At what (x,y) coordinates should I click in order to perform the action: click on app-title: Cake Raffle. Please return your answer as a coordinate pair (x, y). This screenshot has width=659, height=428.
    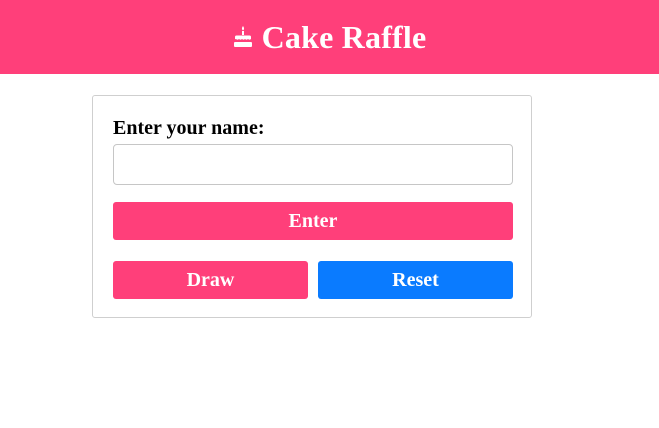
    Looking at the image, I should click on (344, 36).